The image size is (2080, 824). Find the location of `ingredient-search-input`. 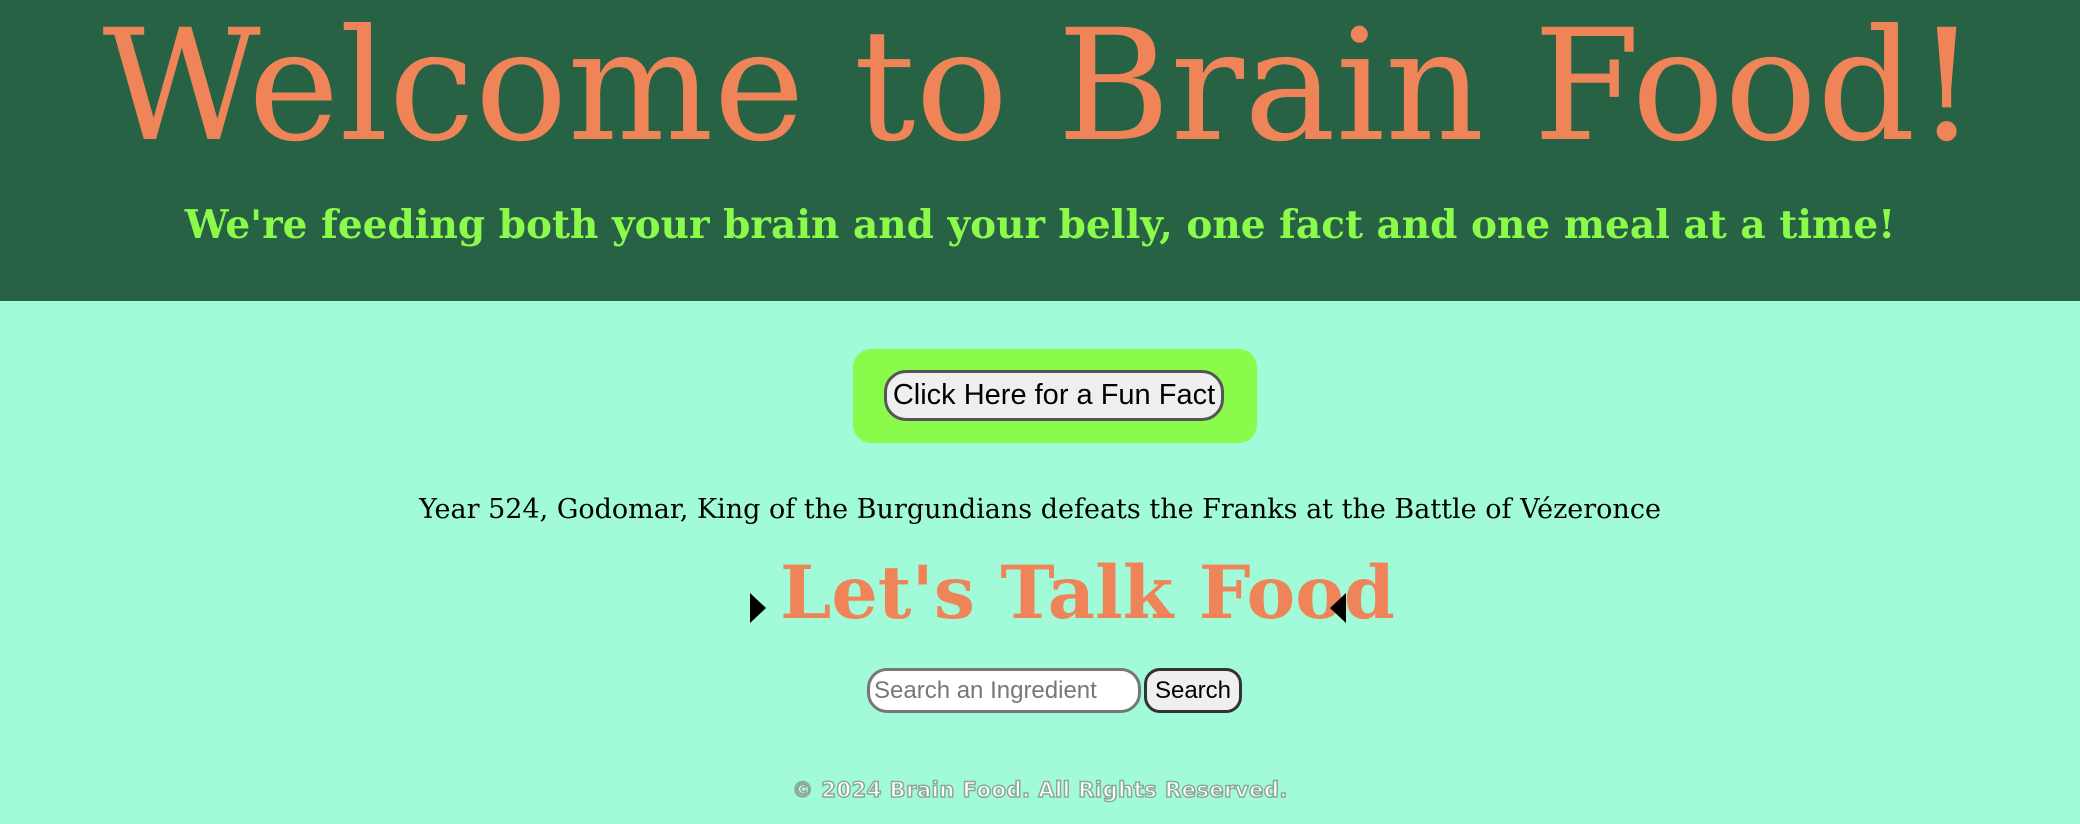

ingredient-search-input is located at coordinates (1004, 690).